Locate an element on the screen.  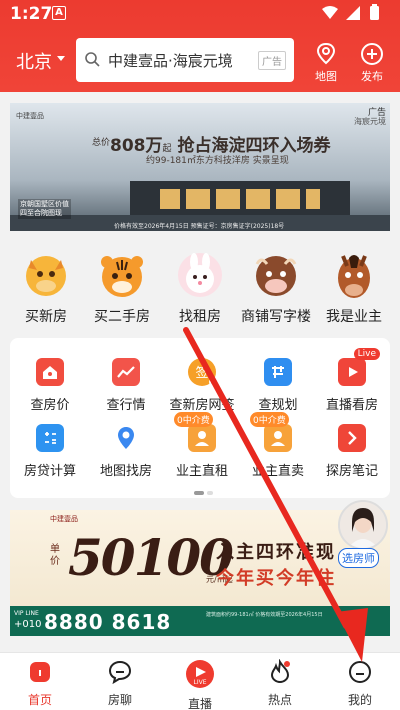
floating-agent: 选房师 is located at coordinates (363, 535).